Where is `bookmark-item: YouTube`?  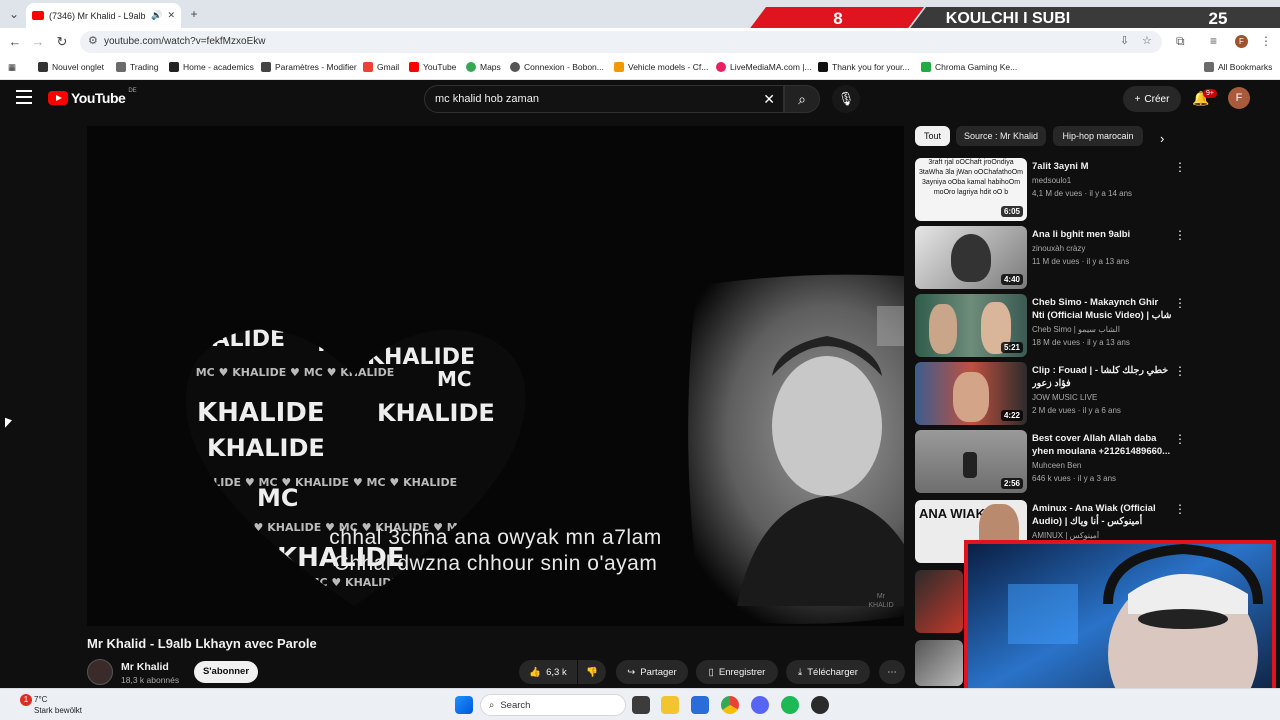
bookmark-item: YouTube is located at coordinates (432, 67).